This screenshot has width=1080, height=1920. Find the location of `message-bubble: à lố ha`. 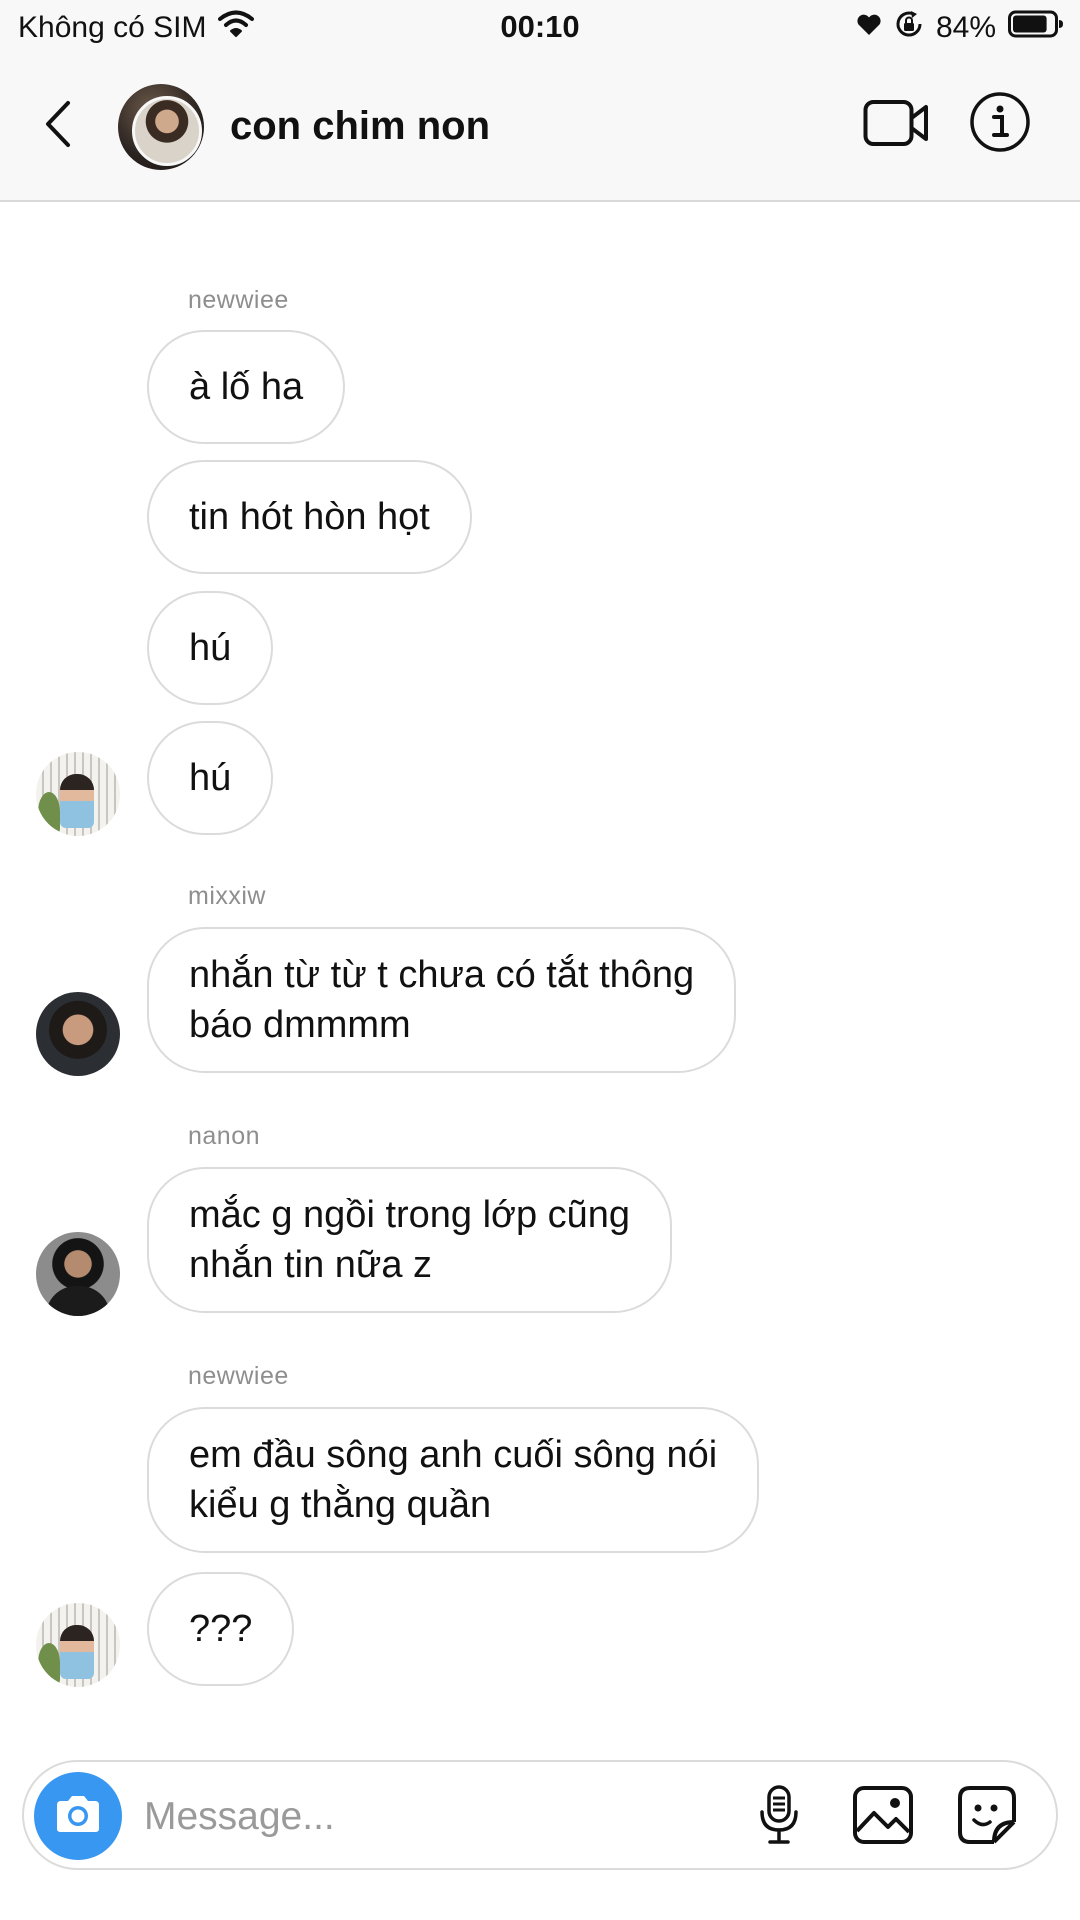

message-bubble: à lố ha is located at coordinates (246, 387).